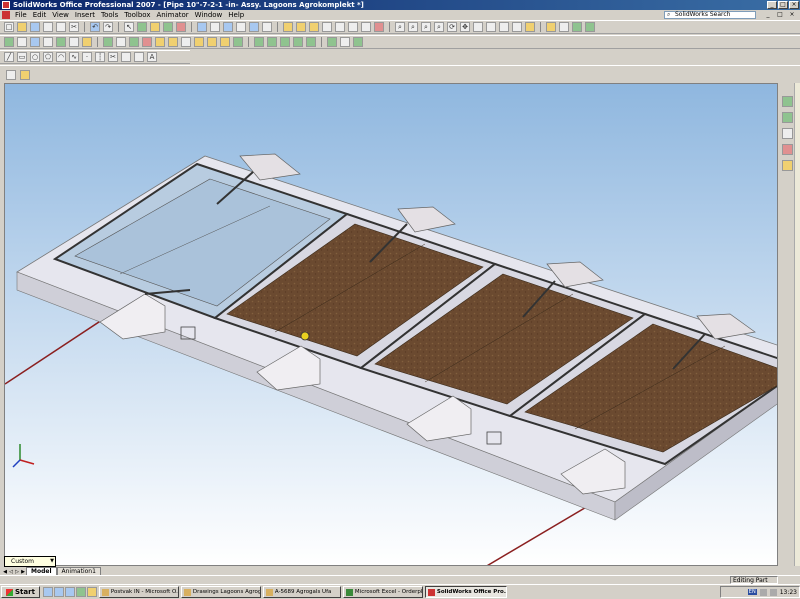 The image size is (800, 599). I want to click on print-icon, so click(48, 27).